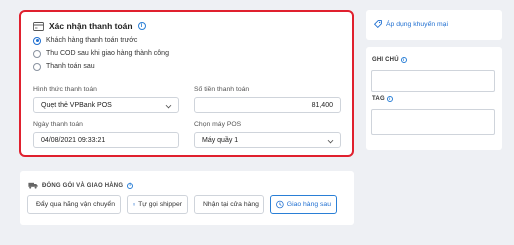 Image resolution: width=514 pixels, height=245 pixels. What do you see at coordinates (33, 185) in the screenshot?
I see `truck-icon` at bounding box center [33, 185].